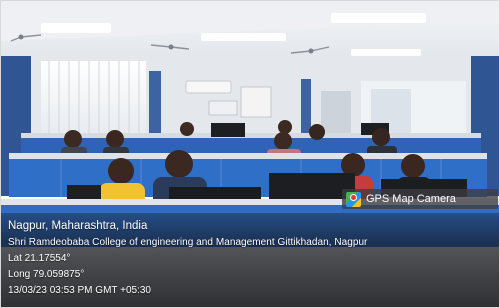  Describe the element at coordinates (353, 199) in the screenshot. I see `map-pin-icon` at that location.